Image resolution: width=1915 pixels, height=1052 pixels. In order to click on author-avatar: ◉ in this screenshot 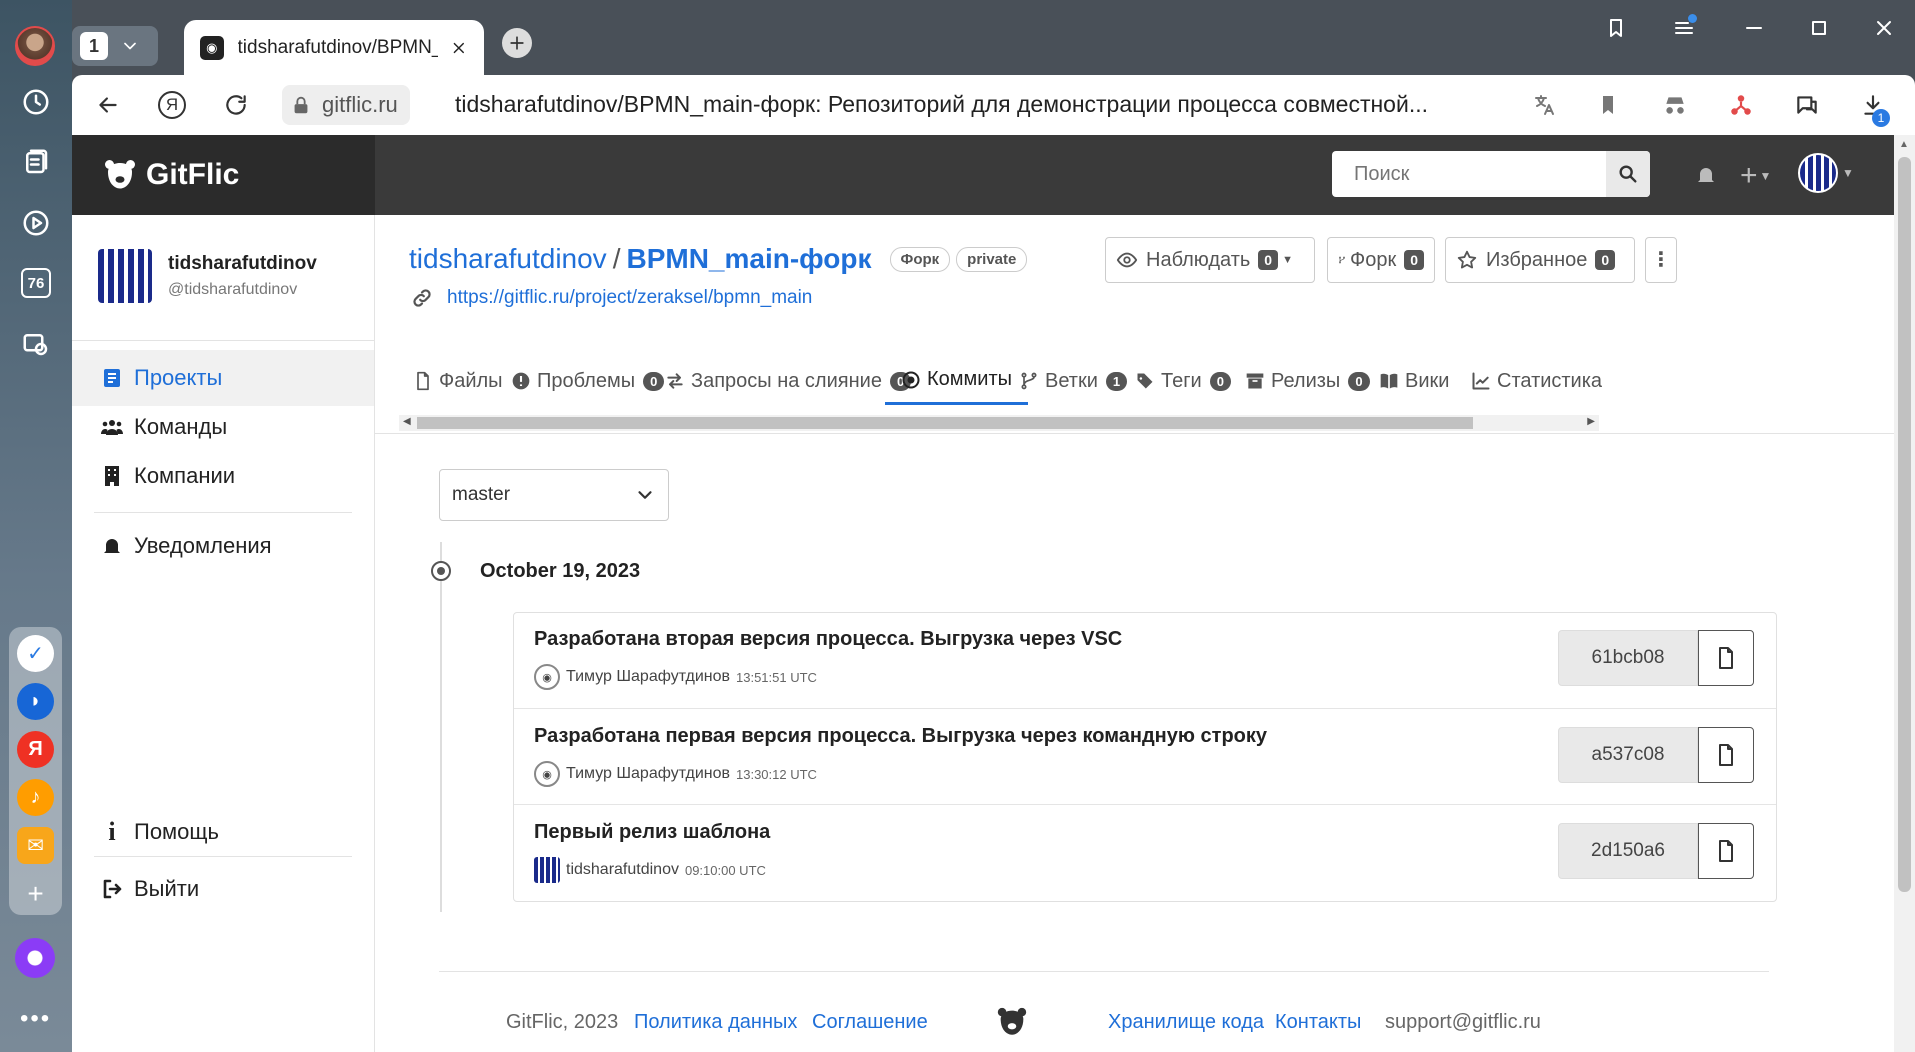, I will do `click(547, 677)`.